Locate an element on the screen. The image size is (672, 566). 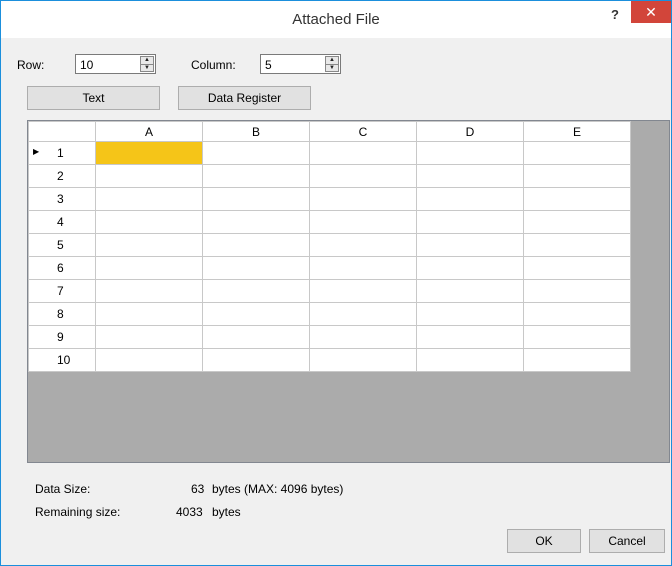
table-row: 4 is located at coordinates (329, 222).